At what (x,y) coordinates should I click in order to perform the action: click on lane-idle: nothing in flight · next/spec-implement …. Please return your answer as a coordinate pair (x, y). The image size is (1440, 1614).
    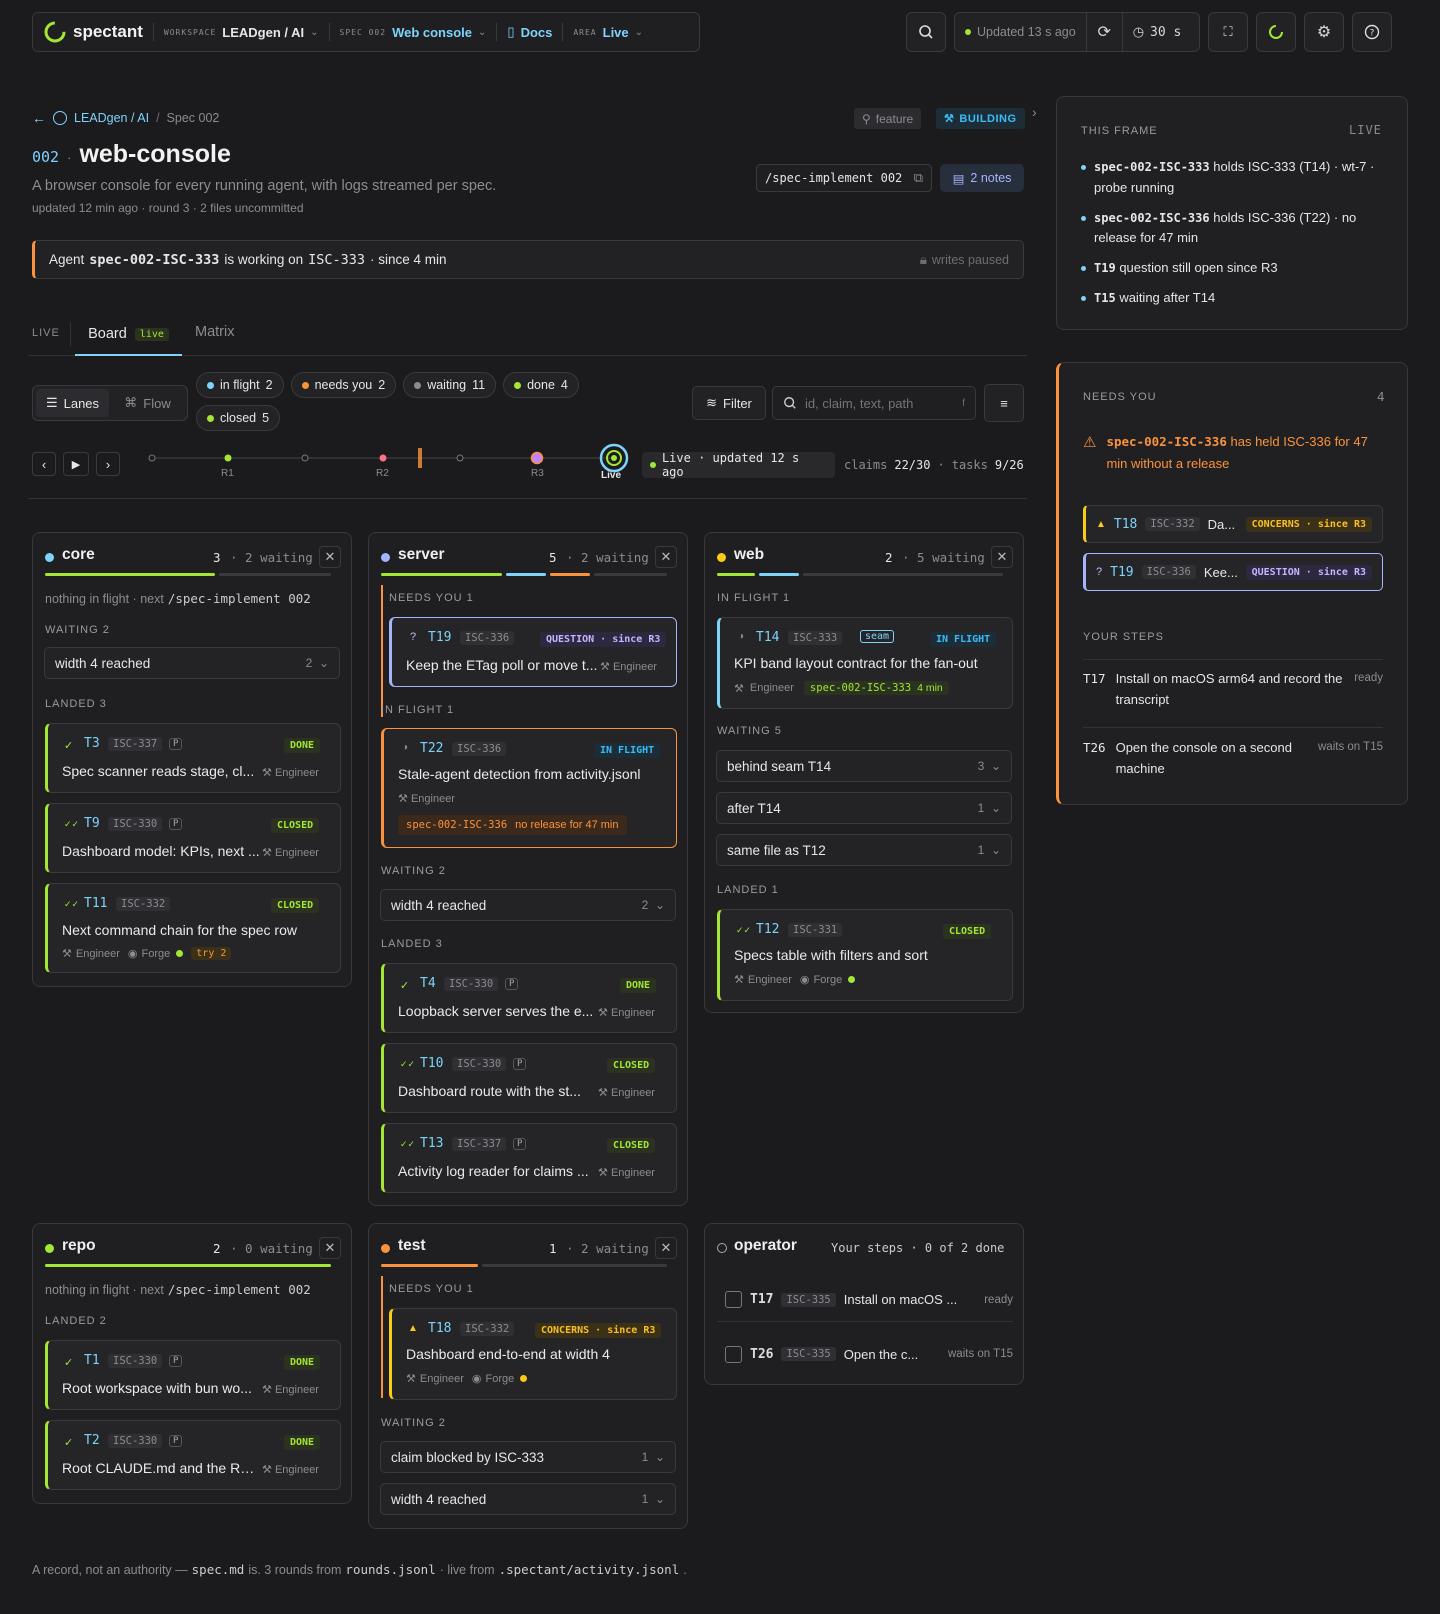
    Looking at the image, I should click on (178, 598).